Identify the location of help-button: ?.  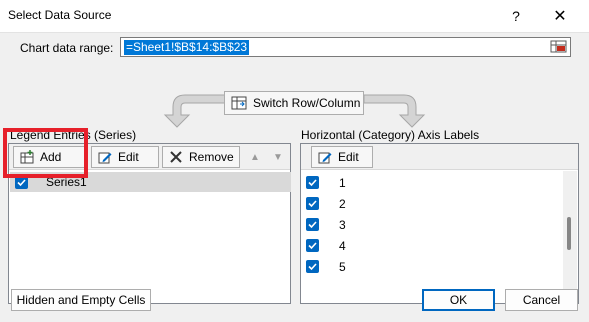
(516, 16).